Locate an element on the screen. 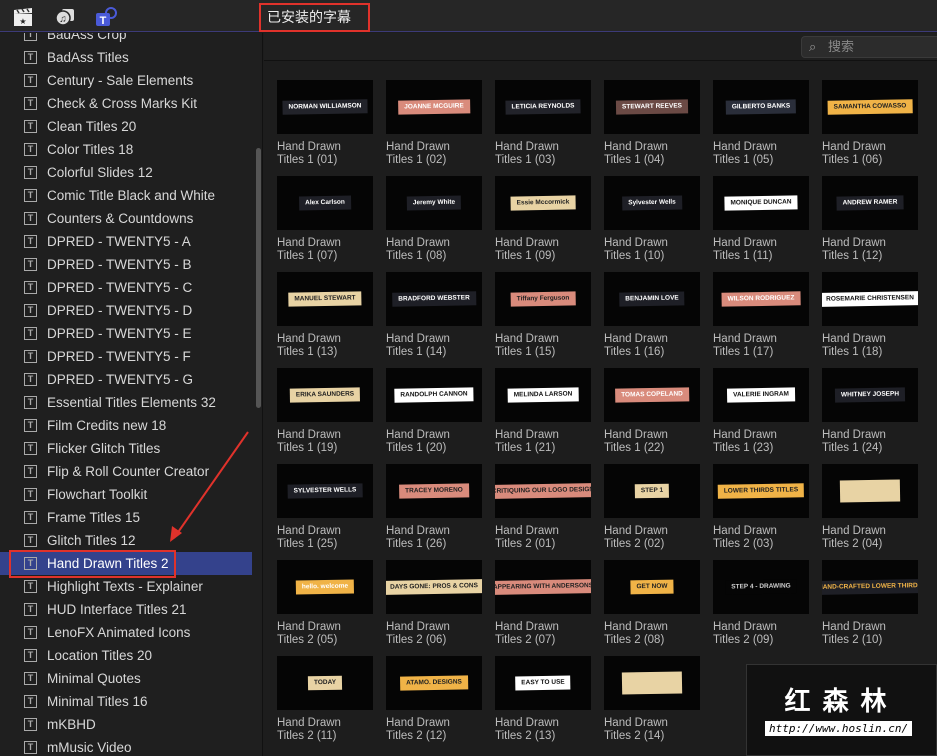 Image resolution: width=937 pixels, height=756 pixels. sidebar-item: T Color Titles 18 is located at coordinates (126, 149).